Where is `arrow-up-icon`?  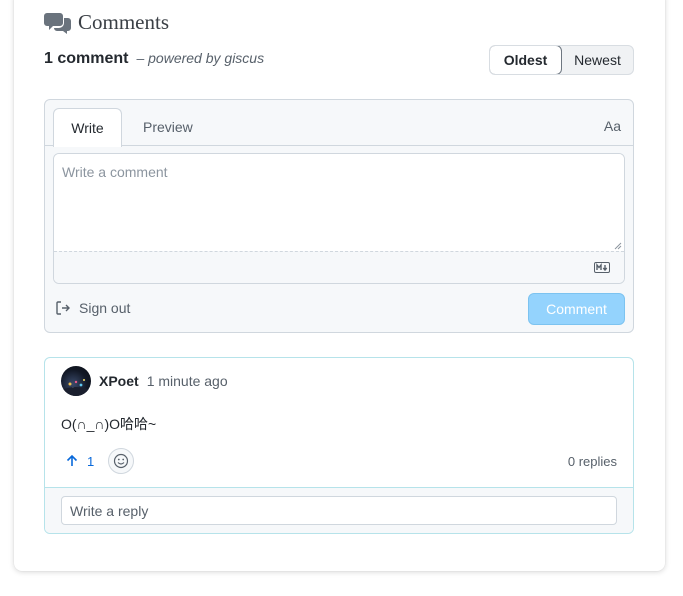
arrow-up-icon is located at coordinates (72, 460).